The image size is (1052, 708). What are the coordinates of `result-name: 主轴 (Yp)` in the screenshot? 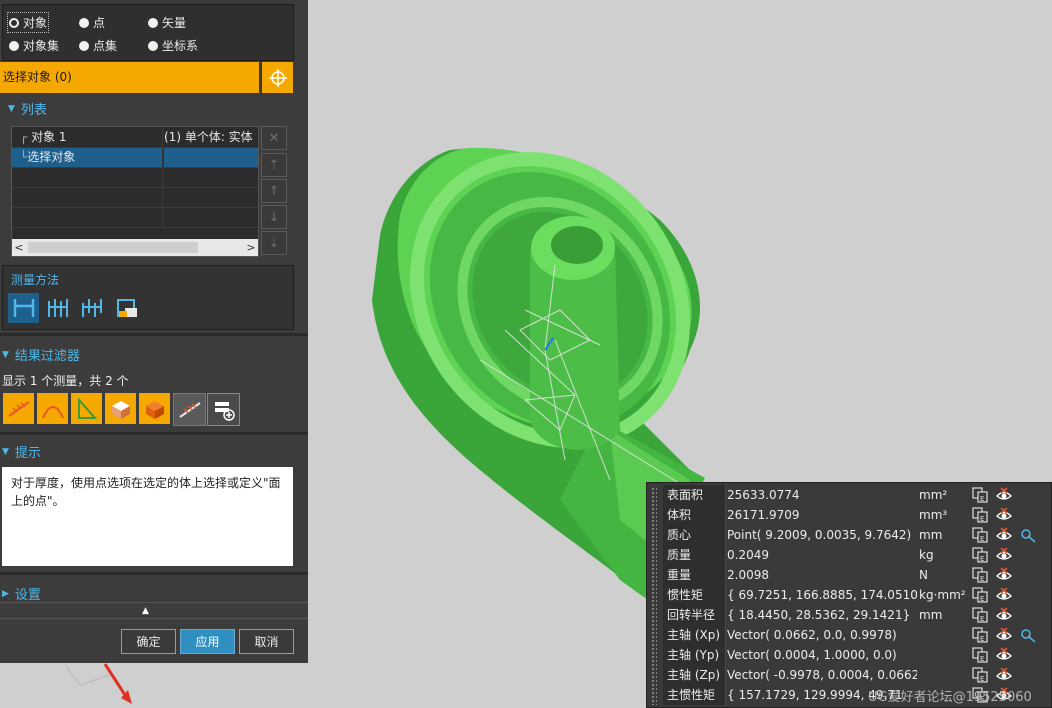 It's located at (694, 655).